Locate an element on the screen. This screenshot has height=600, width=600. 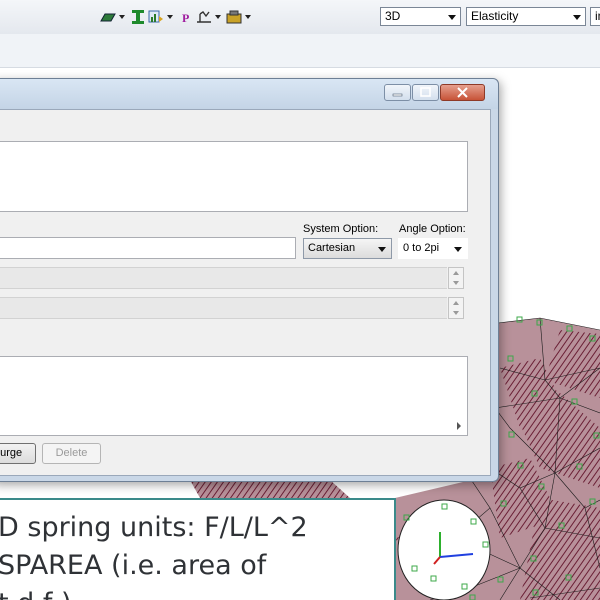
units-select: in is located at coordinates (595, 16).